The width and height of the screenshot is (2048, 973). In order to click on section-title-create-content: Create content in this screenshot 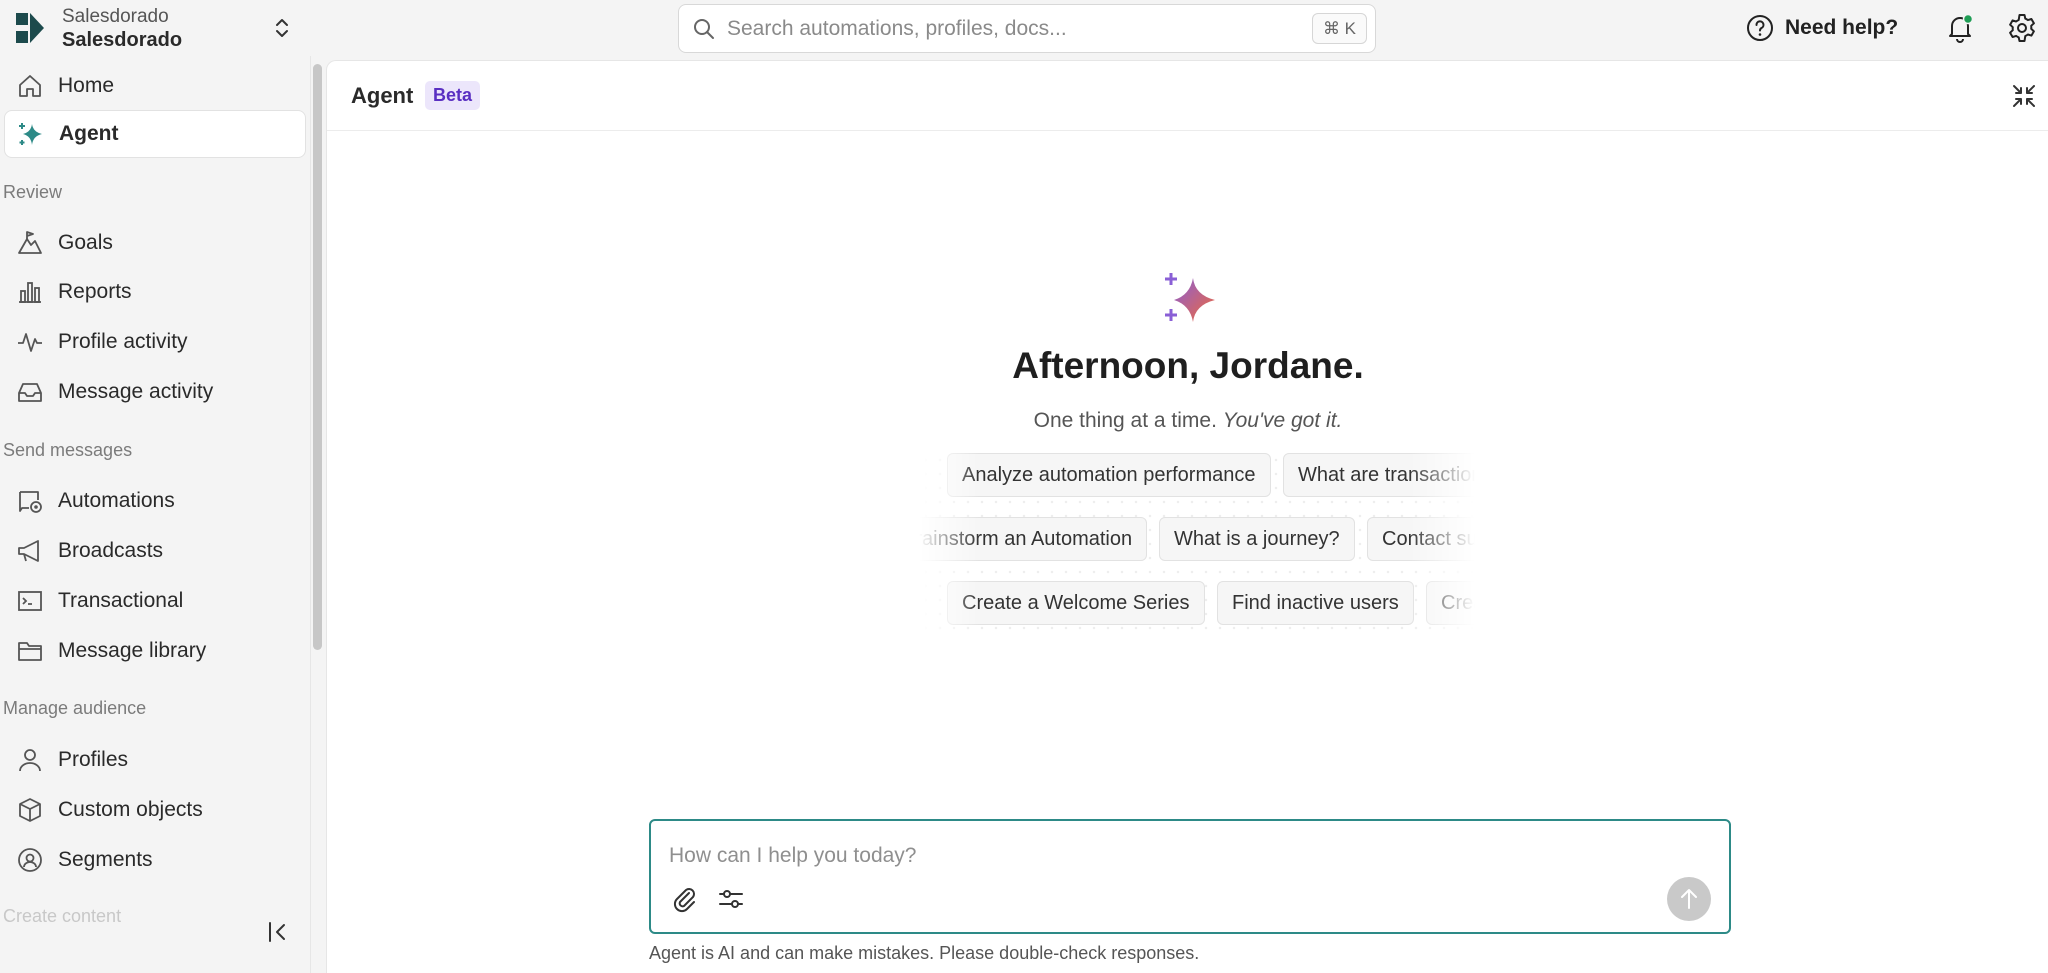, I will do `click(62, 916)`.